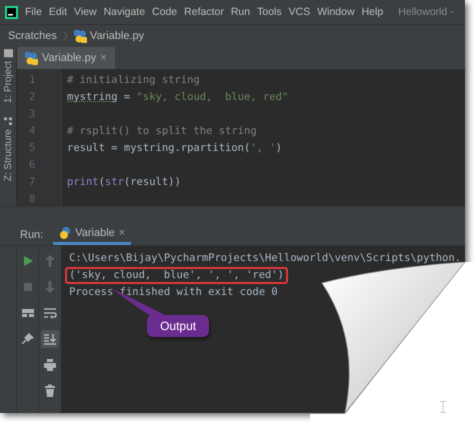 This screenshot has width=474, height=426. What do you see at coordinates (165, 12) in the screenshot?
I see `menu-item: Code` at bounding box center [165, 12].